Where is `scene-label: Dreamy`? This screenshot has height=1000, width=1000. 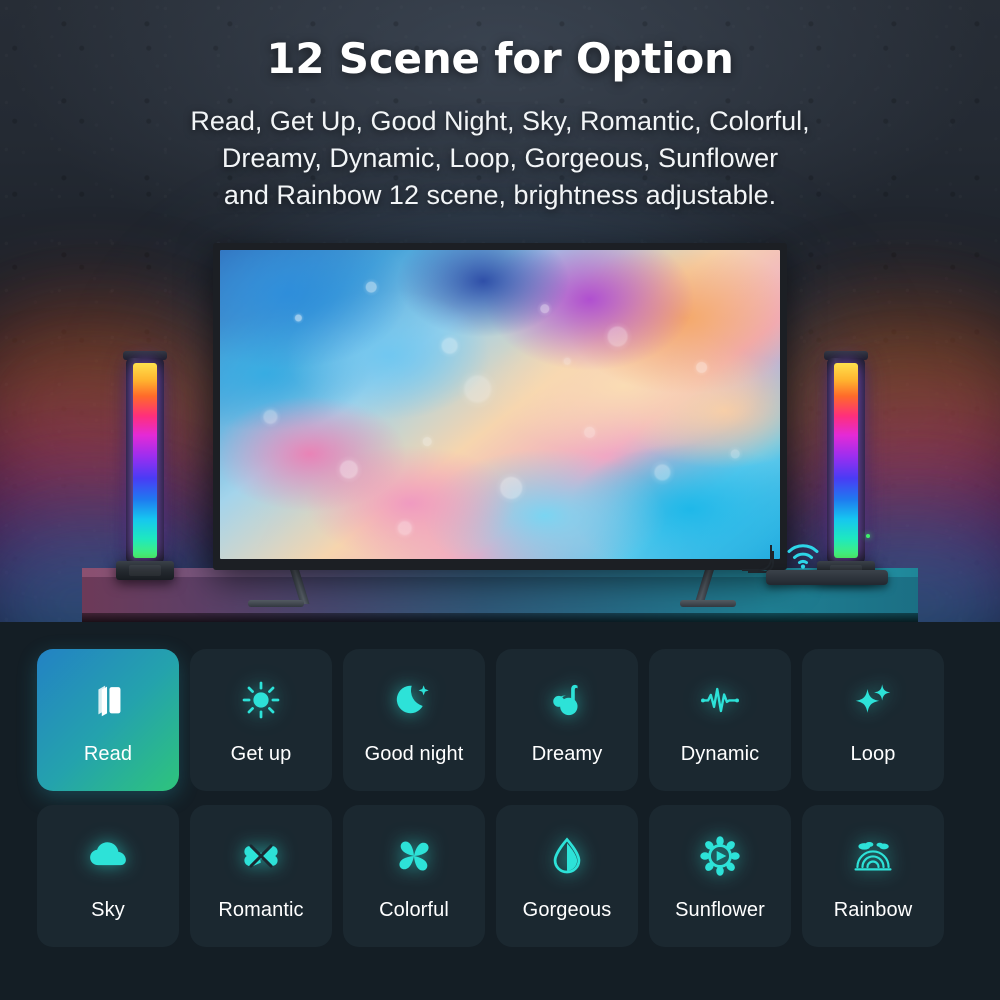
scene-label: Dreamy is located at coordinates (567, 754).